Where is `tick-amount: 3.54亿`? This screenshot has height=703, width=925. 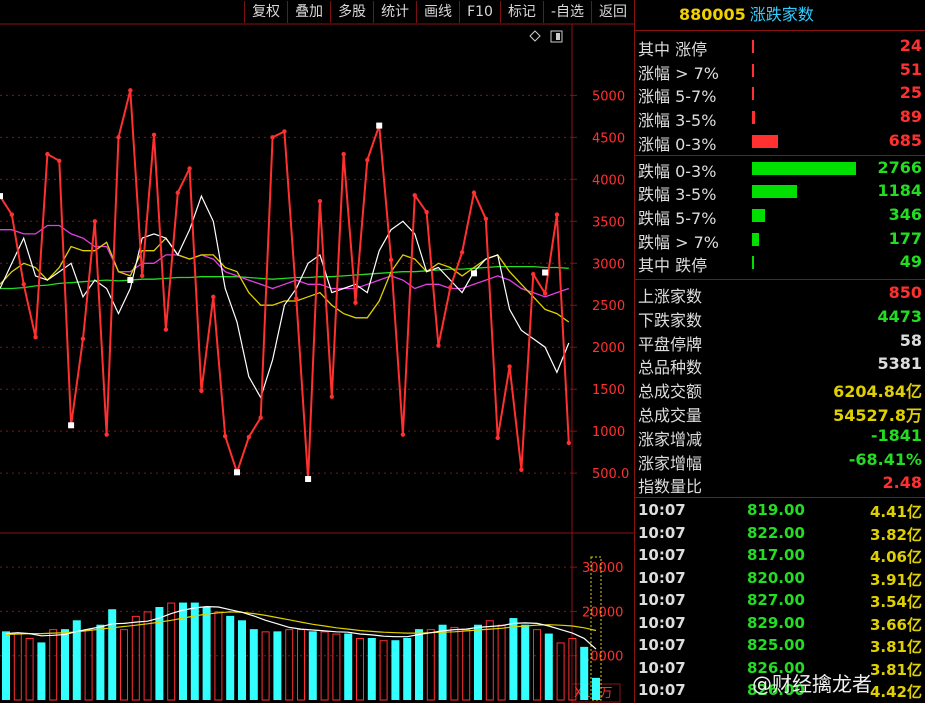
tick-amount: 3.54亿 is located at coordinates (895, 602).